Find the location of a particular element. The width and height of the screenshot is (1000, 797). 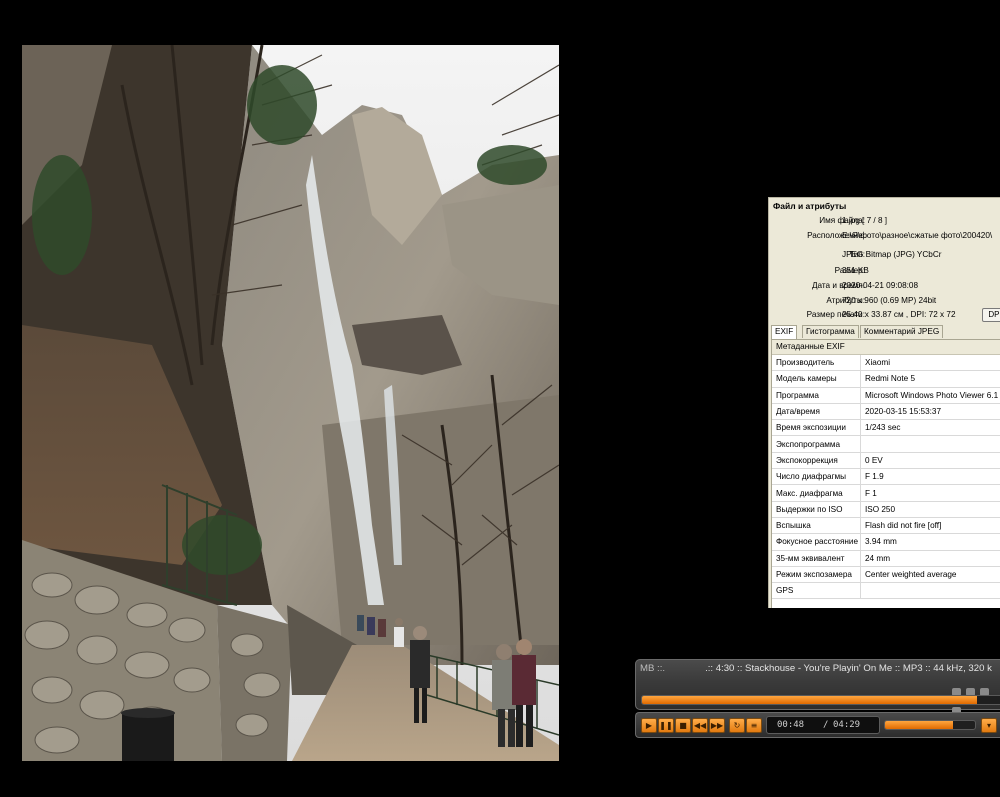

time-display: 00:48 / 04:29 is located at coordinates (823, 725).